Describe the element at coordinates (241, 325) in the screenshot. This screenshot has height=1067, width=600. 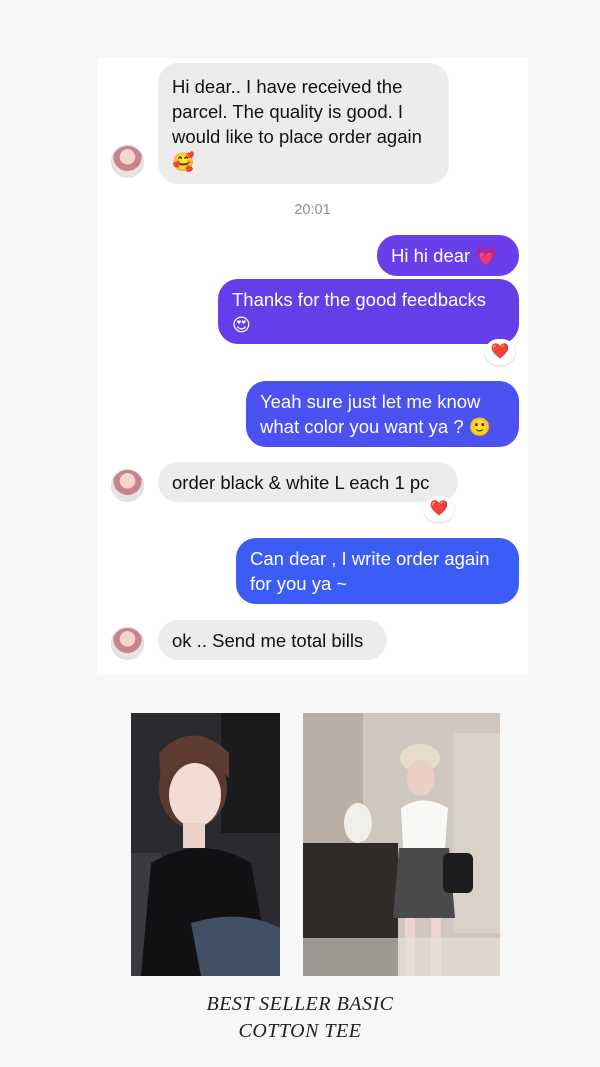
I see `heart-eyes-emoji: 😍` at that location.